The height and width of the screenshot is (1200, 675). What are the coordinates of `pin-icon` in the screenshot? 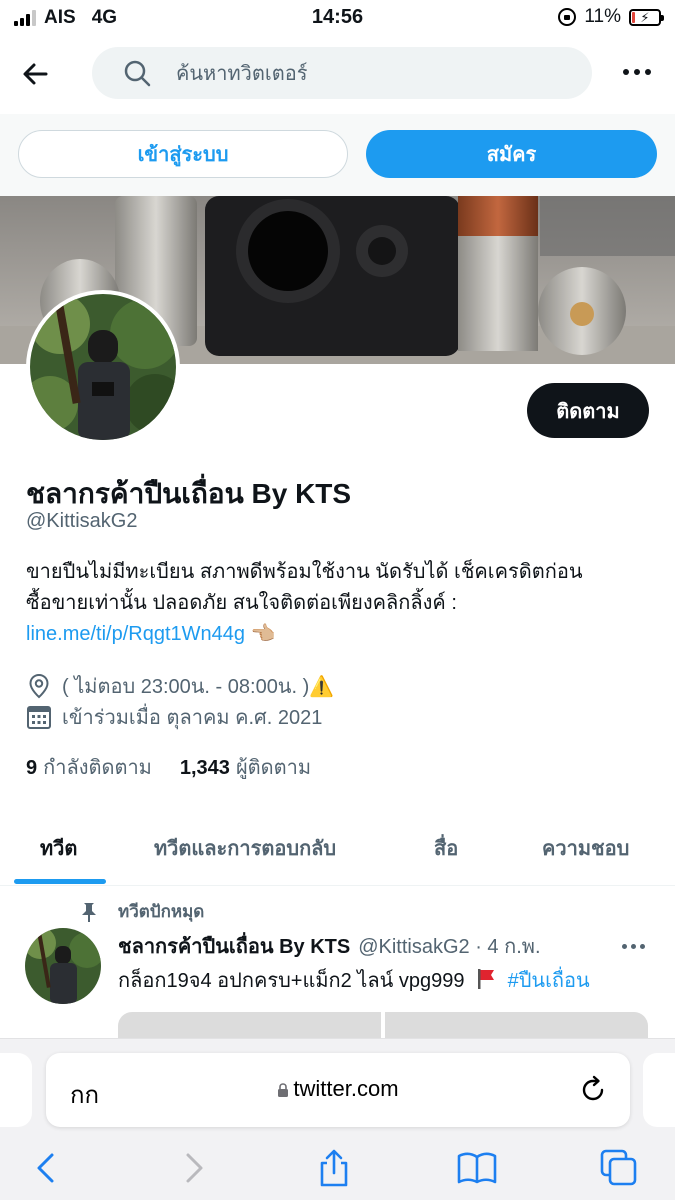 It's located at (89, 912).